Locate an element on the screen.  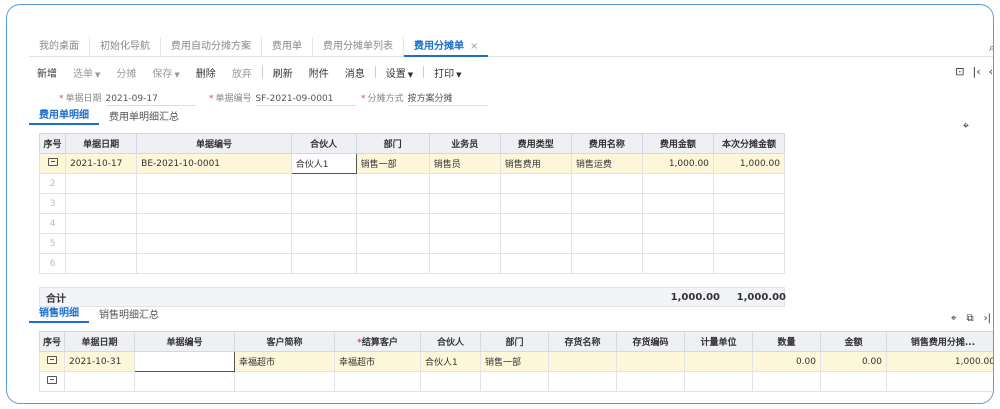
col-settle-customer: *结算客户 is located at coordinates (377, 341).